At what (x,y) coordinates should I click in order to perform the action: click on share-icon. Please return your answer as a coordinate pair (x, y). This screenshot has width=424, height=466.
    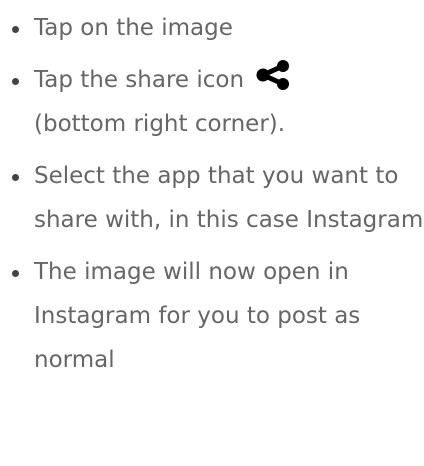
    Looking at the image, I should click on (273, 75).